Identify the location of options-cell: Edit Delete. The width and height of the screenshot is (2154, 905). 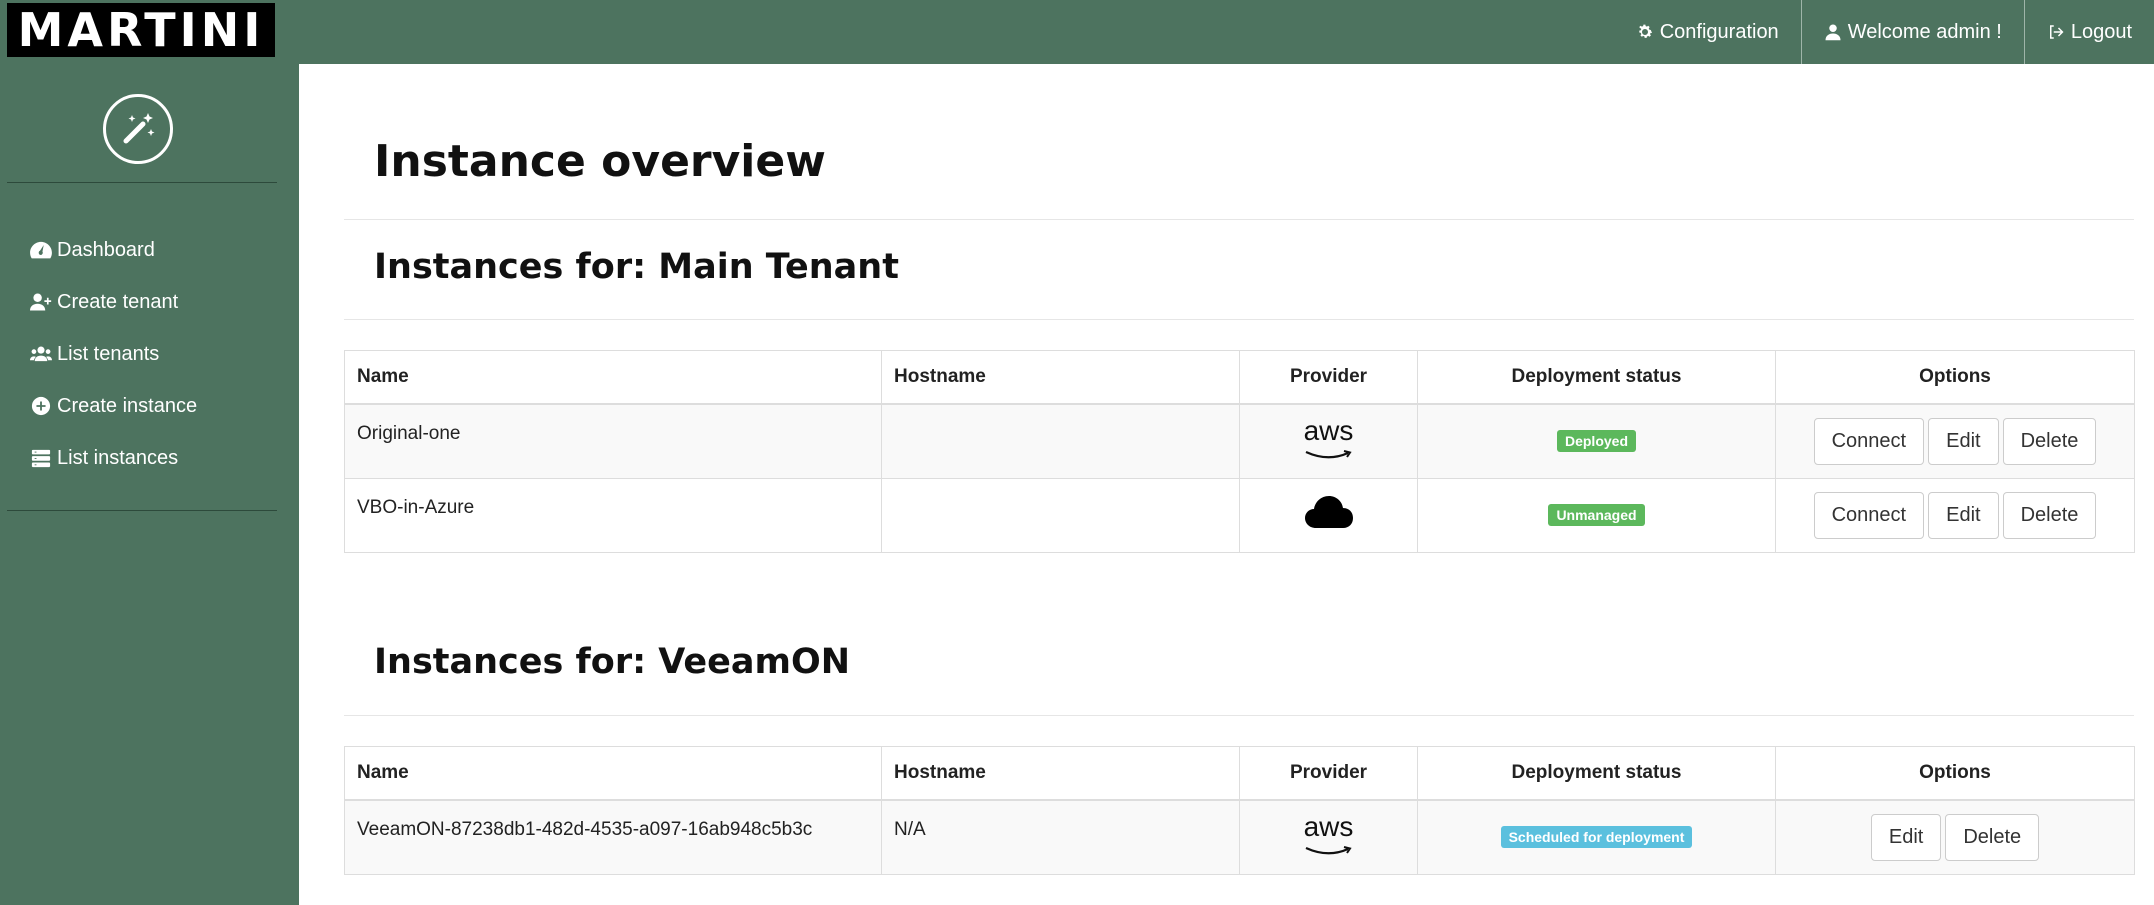
(1955, 837).